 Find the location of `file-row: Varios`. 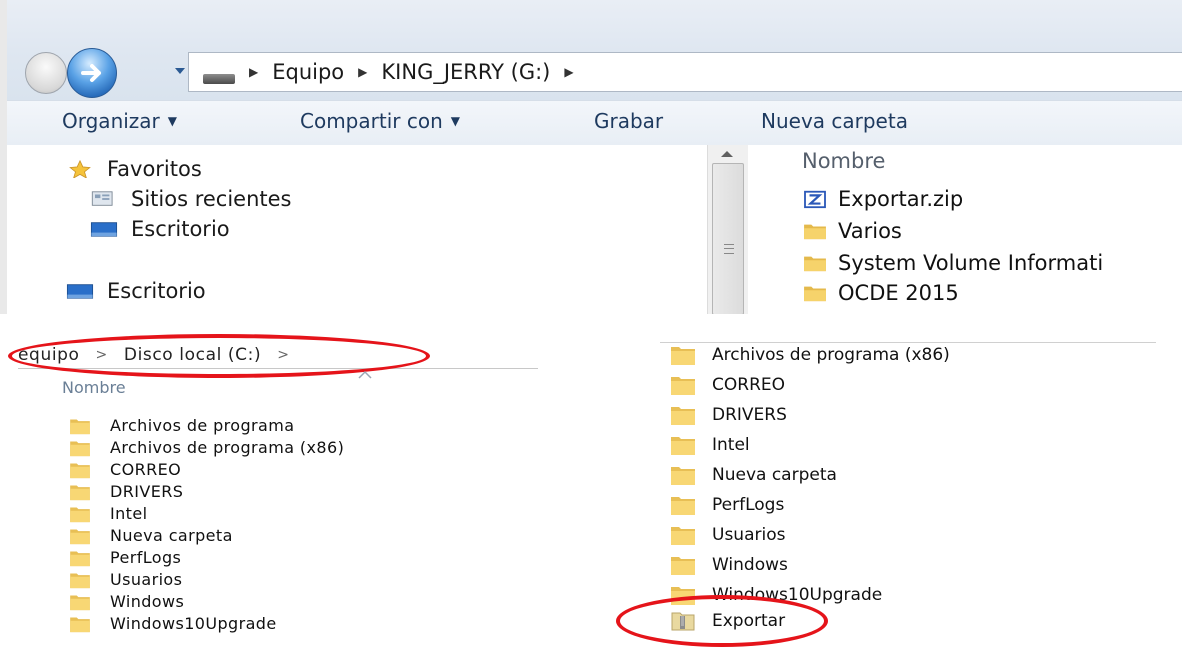

file-row: Varios is located at coordinates (852, 231).